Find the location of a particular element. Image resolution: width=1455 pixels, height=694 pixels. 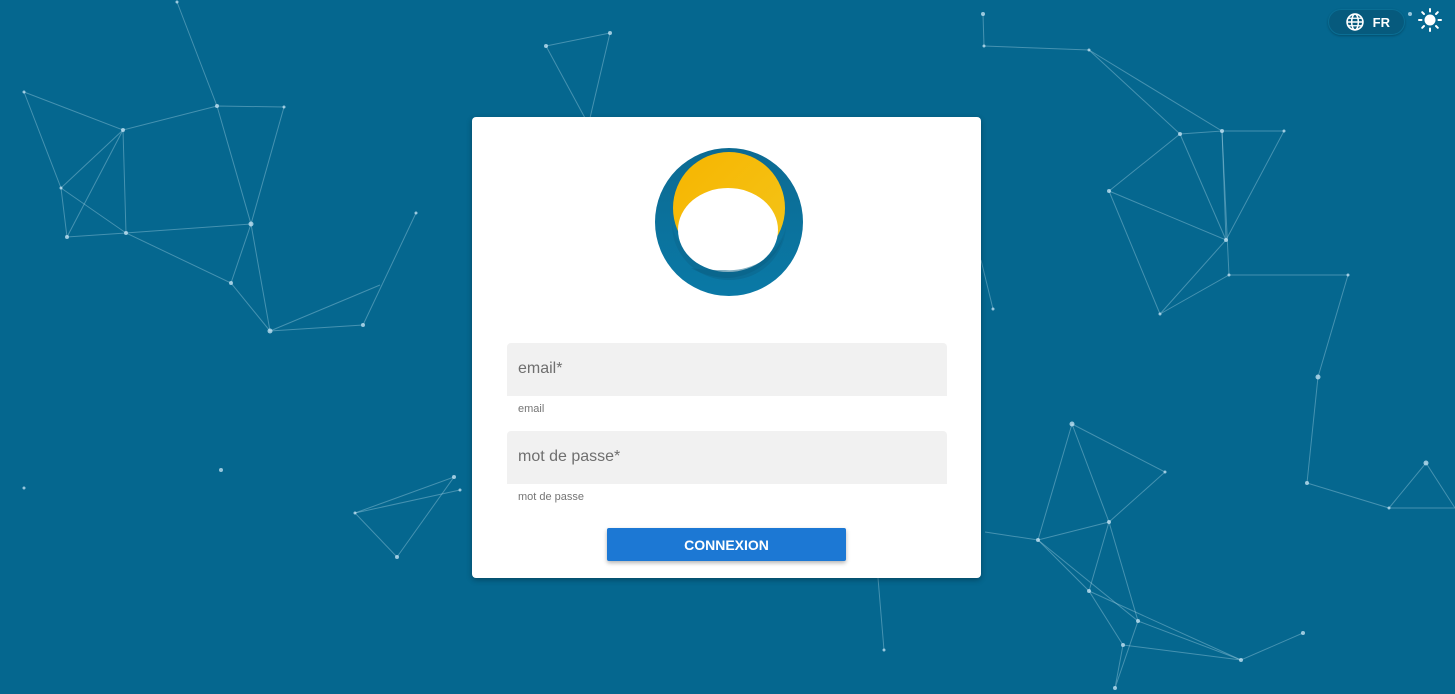

password-field: mot de passe is located at coordinates (727, 467).